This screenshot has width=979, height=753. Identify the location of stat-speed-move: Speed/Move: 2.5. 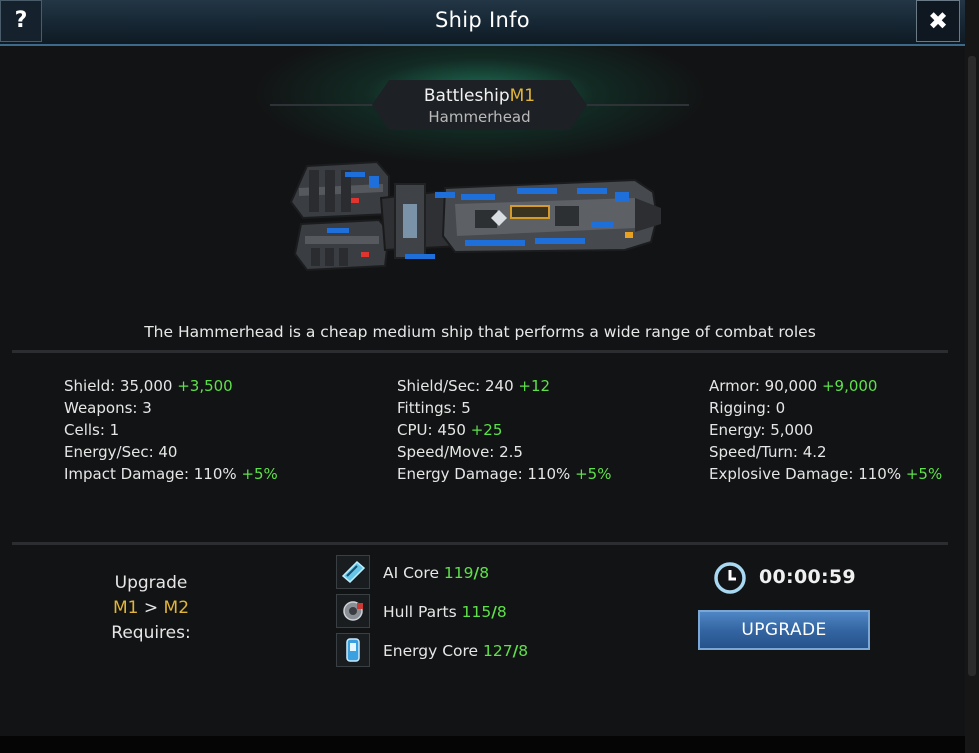
(460, 452).